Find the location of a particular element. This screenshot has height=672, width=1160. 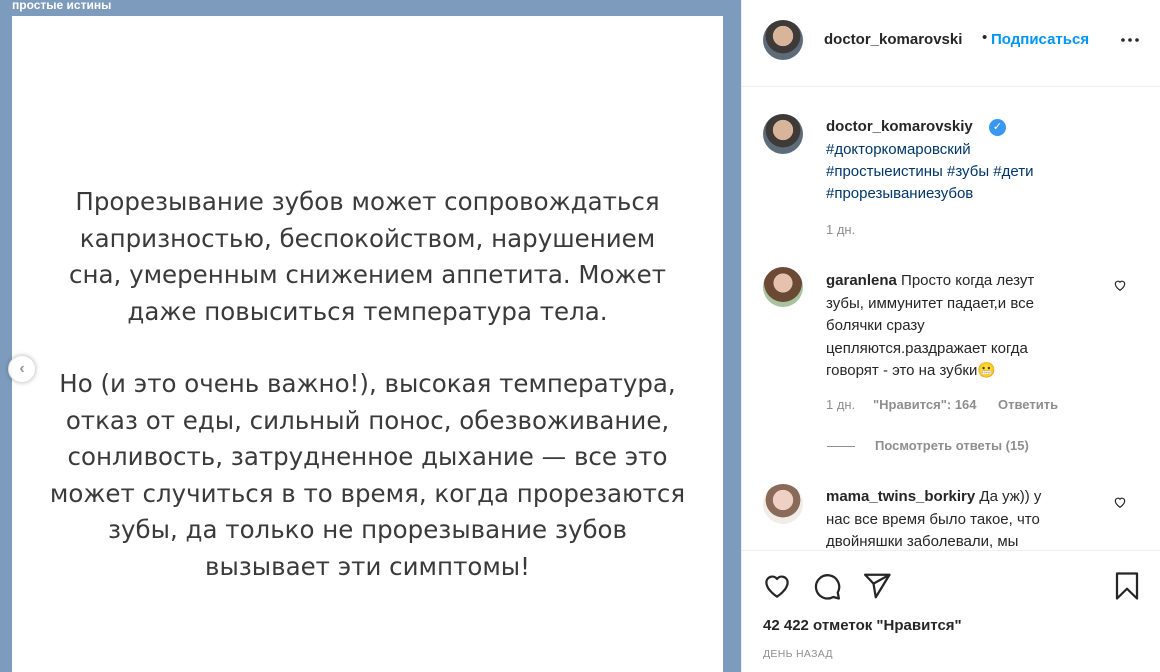

view-replies-button: Посмотреть ответы (15) is located at coordinates (952, 445).